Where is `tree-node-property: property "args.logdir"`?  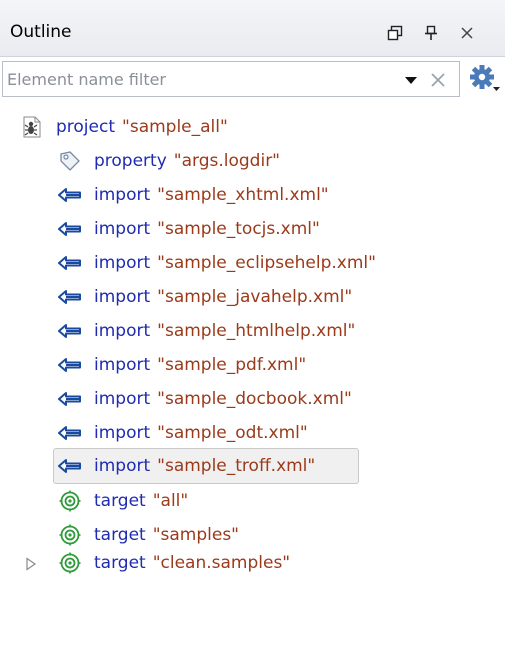
tree-node-property: property "args.logdir" is located at coordinates (168, 161).